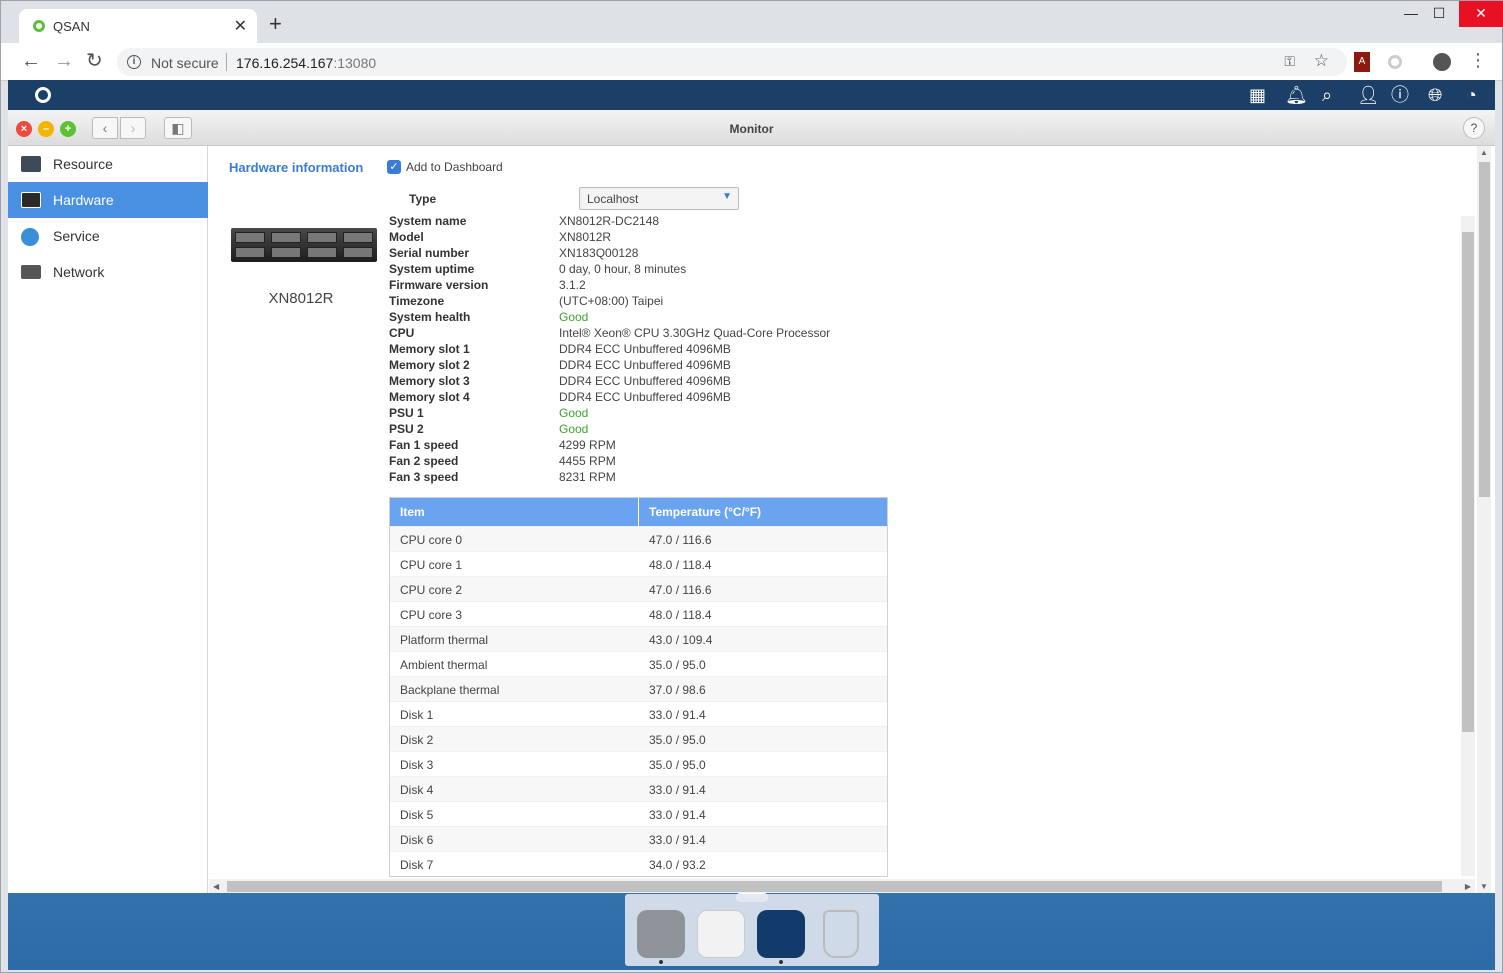 Image resolution: width=1503 pixels, height=973 pixels. What do you see at coordinates (412, 512) in the screenshot?
I see `column-header-item: Item` at bounding box center [412, 512].